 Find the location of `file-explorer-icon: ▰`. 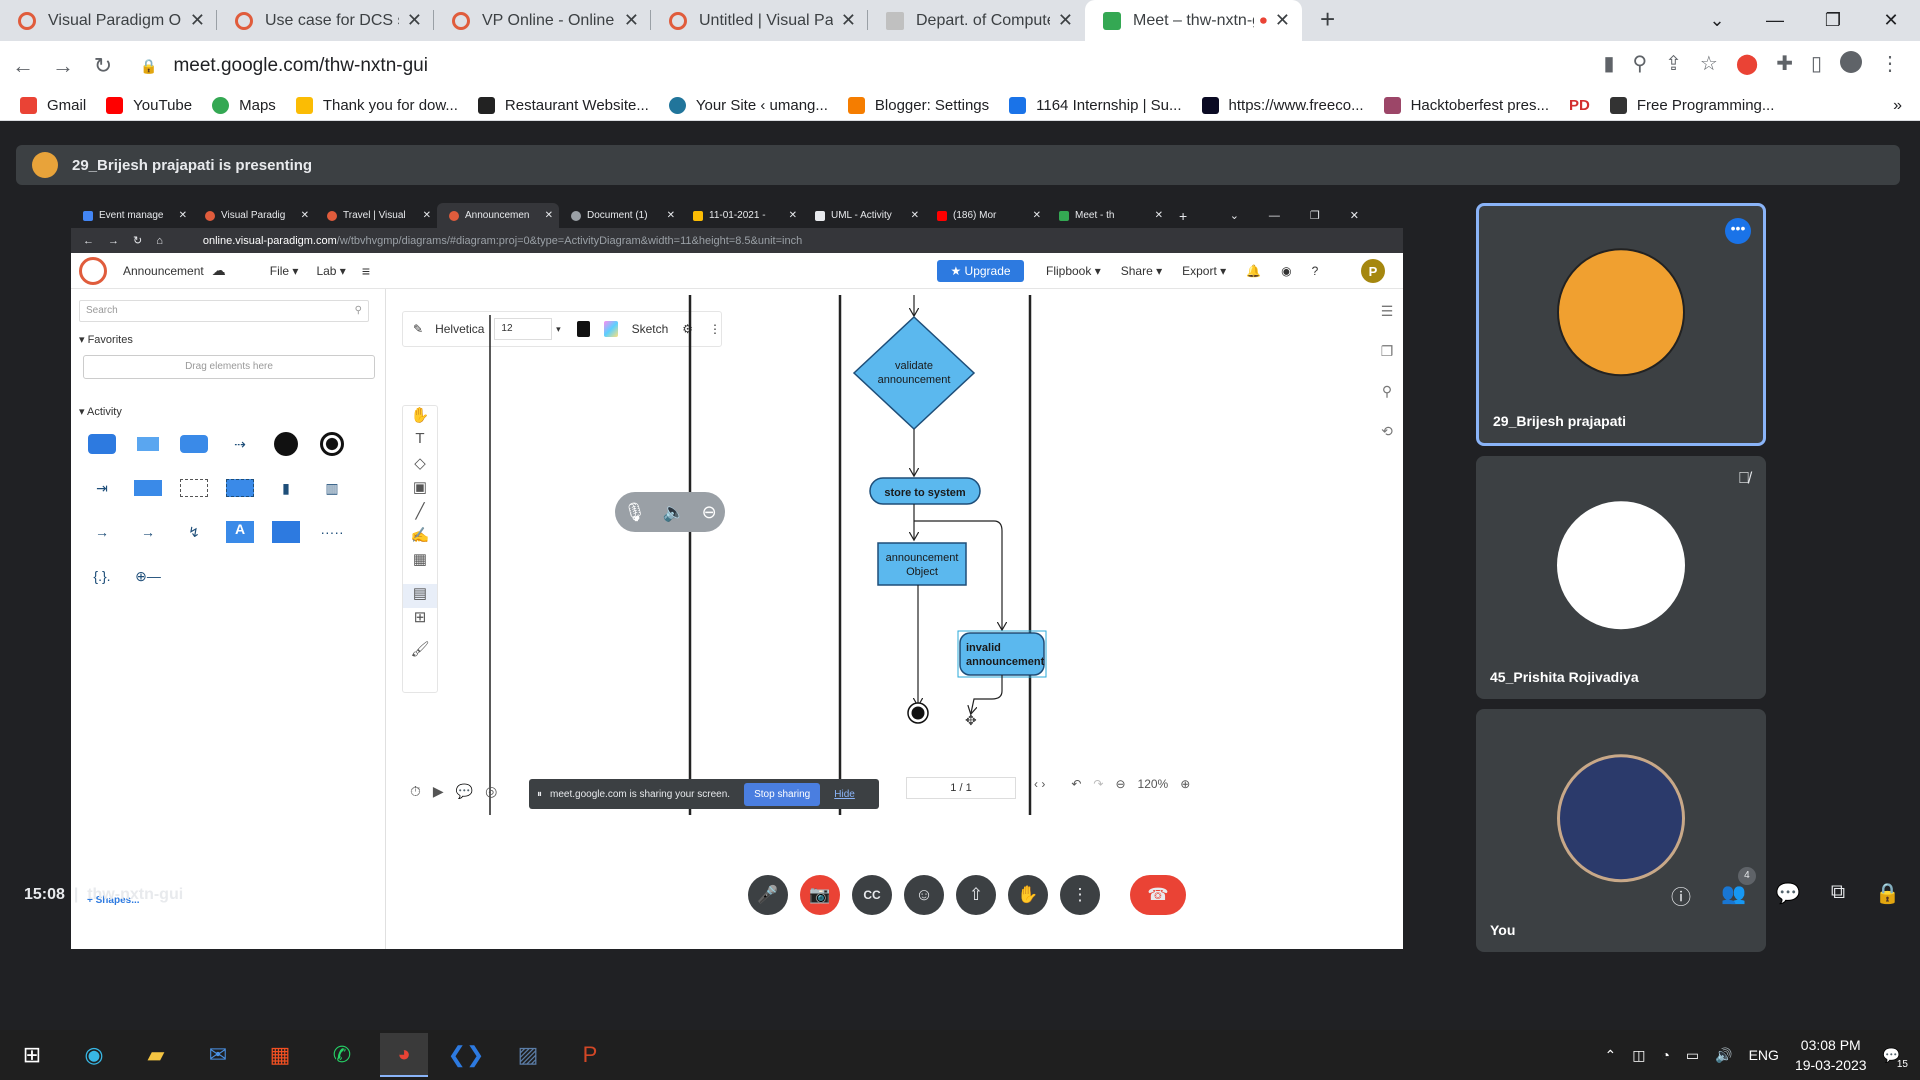

file-explorer-icon: ▰ is located at coordinates (156, 1055).